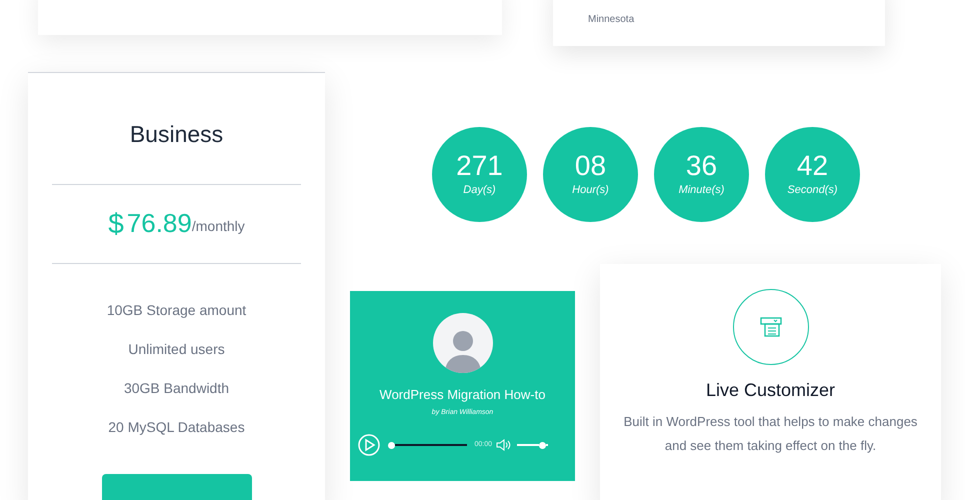  What do you see at coordinates (176, 349) in the screenshot?
I see `feature-item: Unlimited users` at bounding box center [176, 349].